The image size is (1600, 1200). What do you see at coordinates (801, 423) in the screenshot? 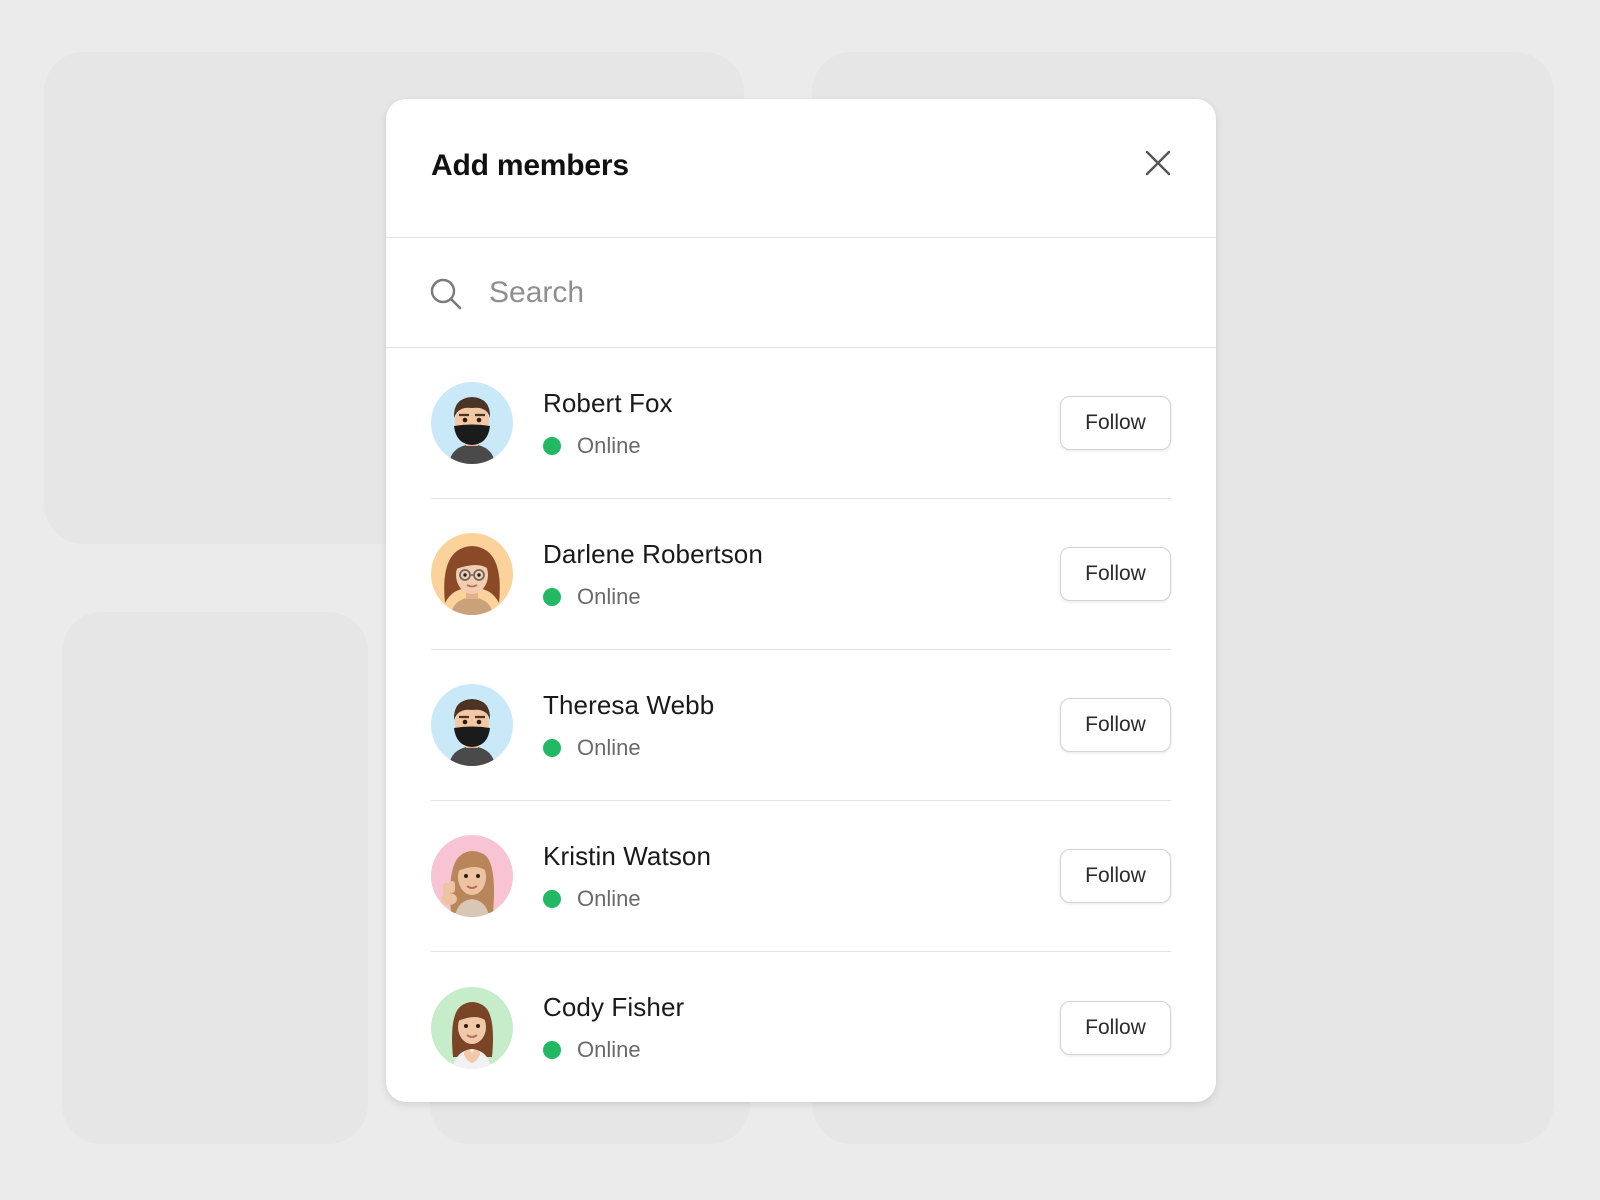
I see `member-row: Robert Fox Online Follow` at bounding box center [801, 423].